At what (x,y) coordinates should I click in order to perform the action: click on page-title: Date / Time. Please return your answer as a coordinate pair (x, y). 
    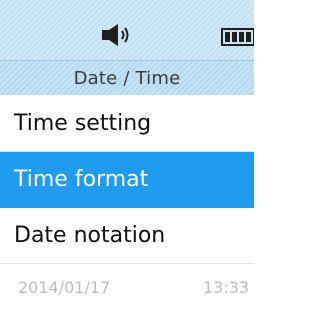
    Looking at the image, I should click on (127, 78).